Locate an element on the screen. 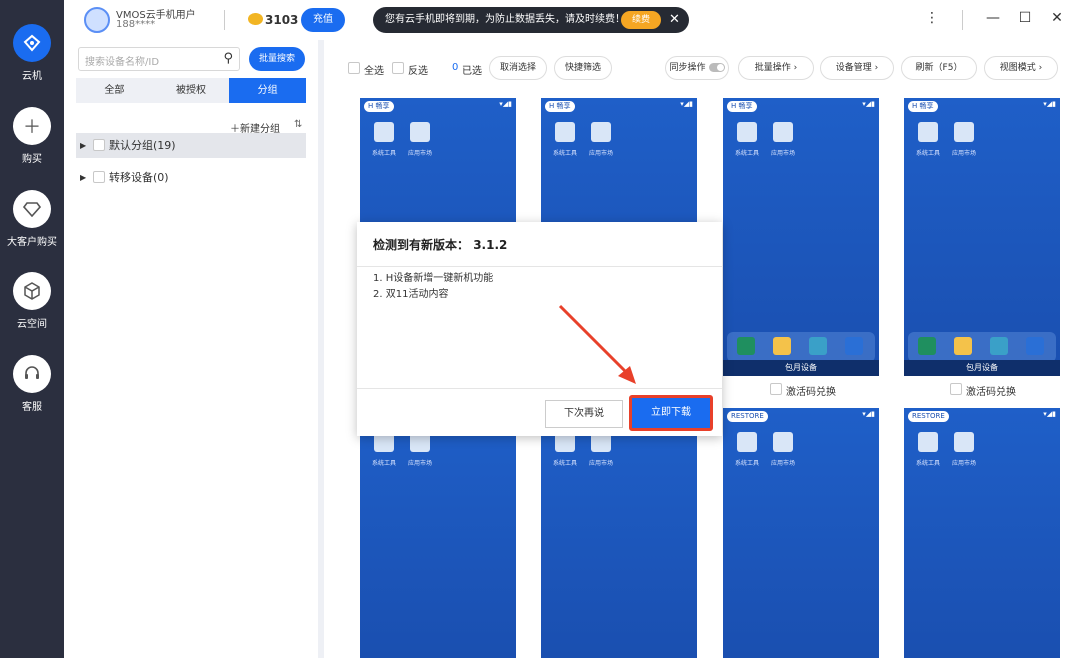 The width and height of the screenshot is (1080, 658). cancel-select-button: 取消选择 is located at coordinates (518, 68).